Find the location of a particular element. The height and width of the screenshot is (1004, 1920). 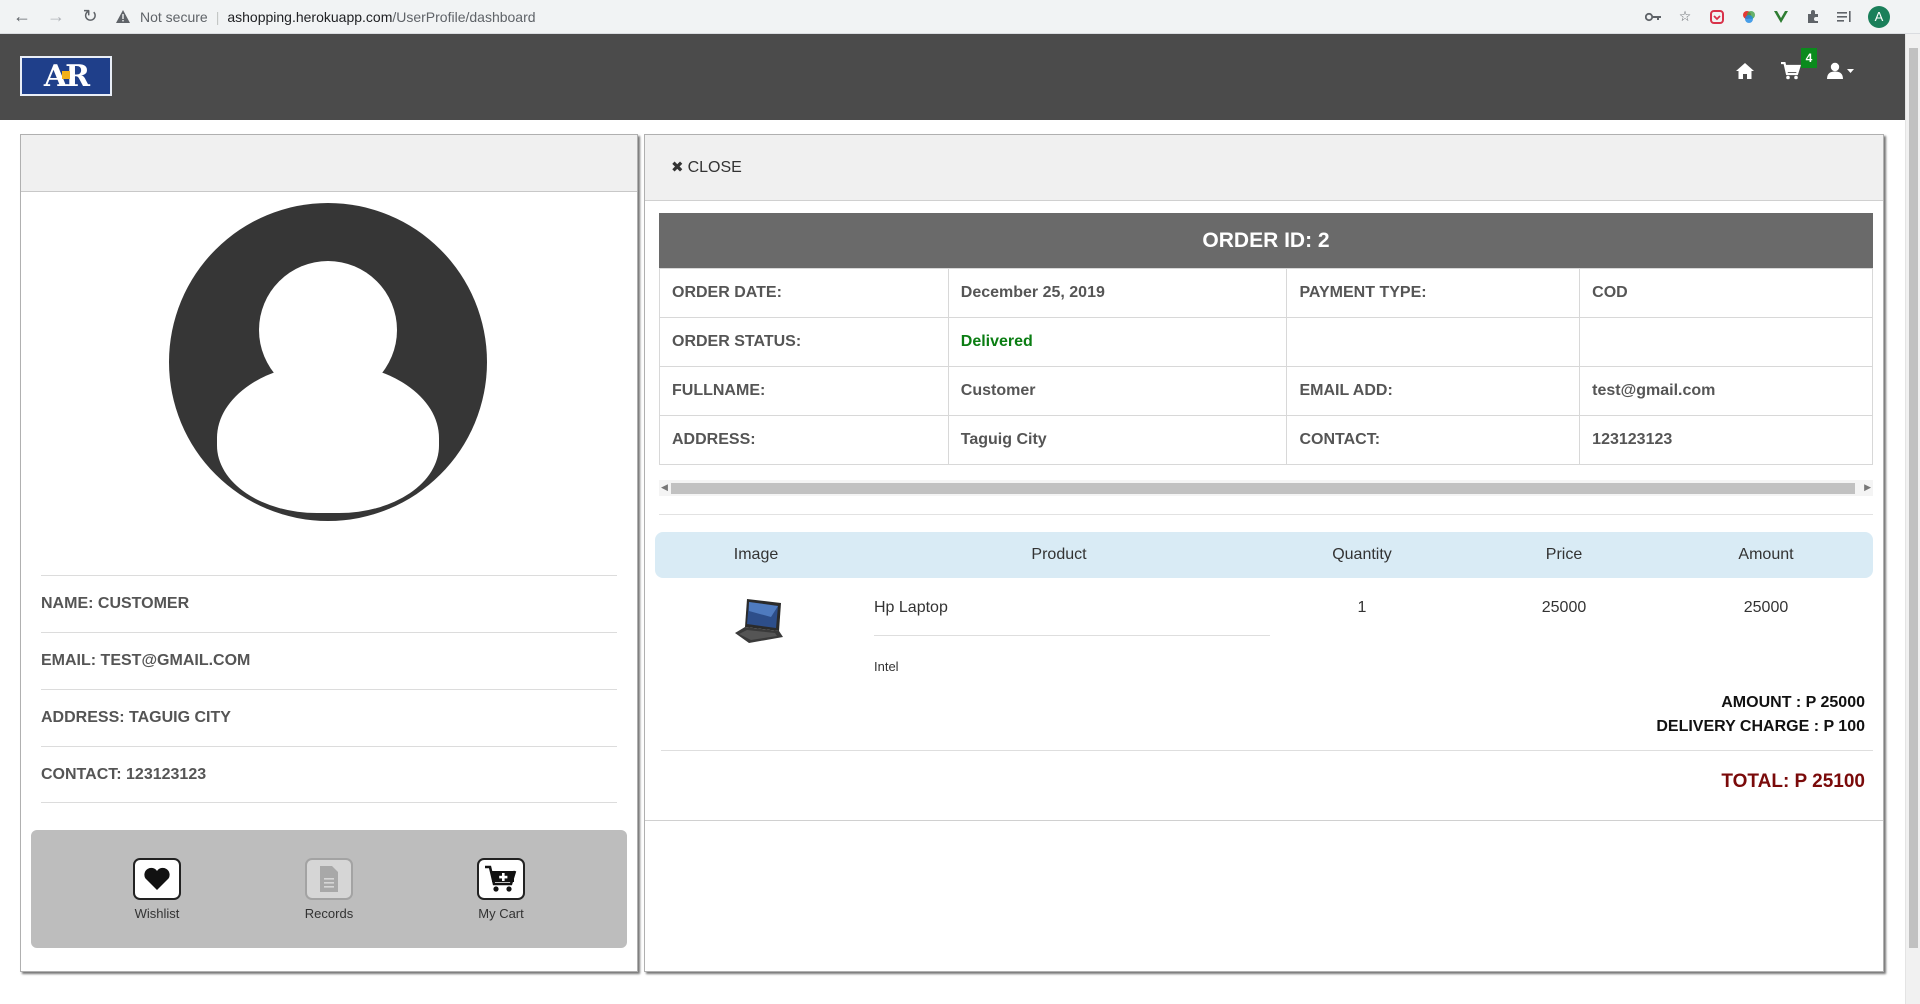

user-avatar-icon is located at coordinates (328, 362).